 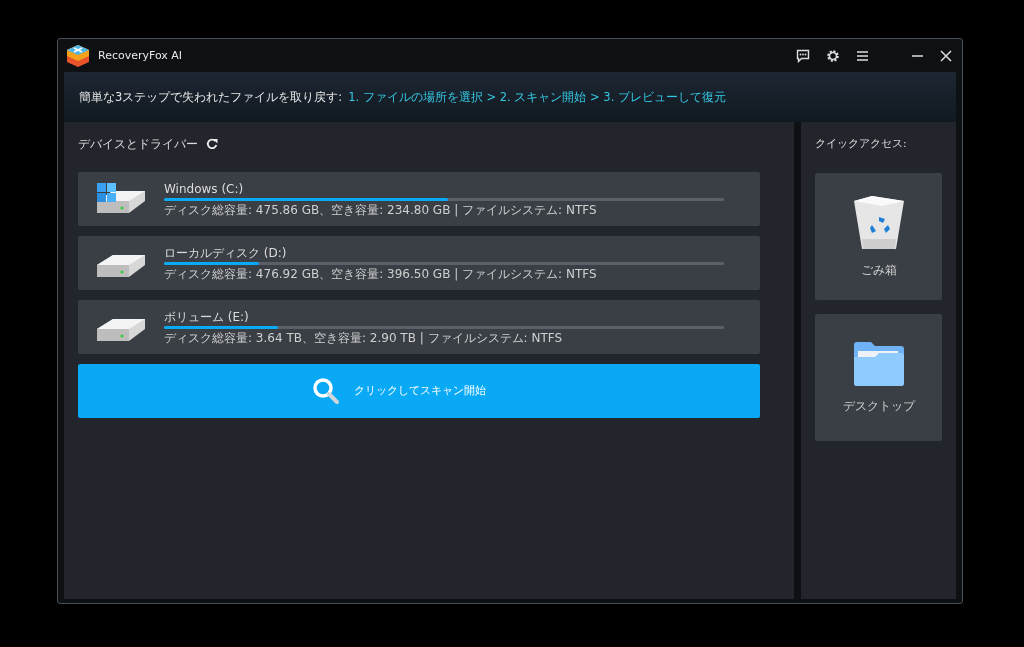 What do you see at coordinates (833, 55) in the screenshot?
I see `settings-icon` at bounding box center [833, 55].